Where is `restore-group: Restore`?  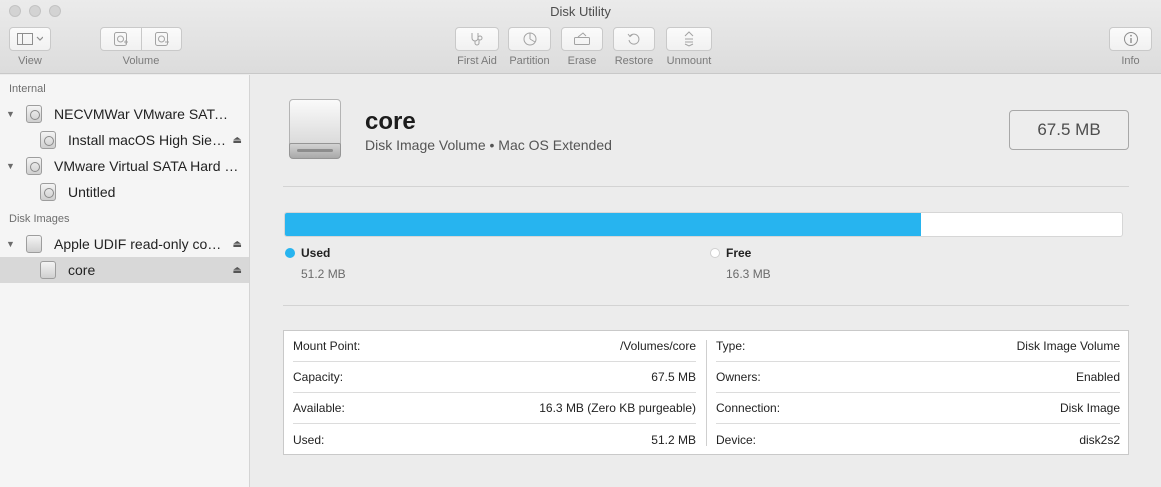 restore-group: Restore is located at coordinates (634, 47).